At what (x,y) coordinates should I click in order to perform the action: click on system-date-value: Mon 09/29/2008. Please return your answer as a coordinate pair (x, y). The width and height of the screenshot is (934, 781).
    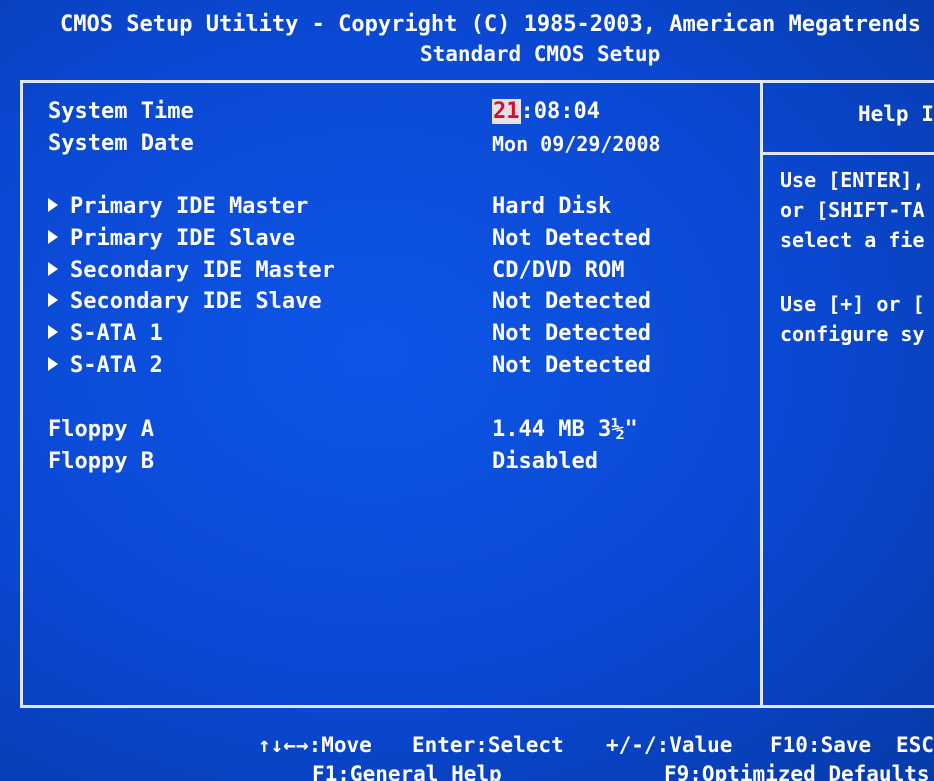
    Looking at the image, I should click on (576, 144).